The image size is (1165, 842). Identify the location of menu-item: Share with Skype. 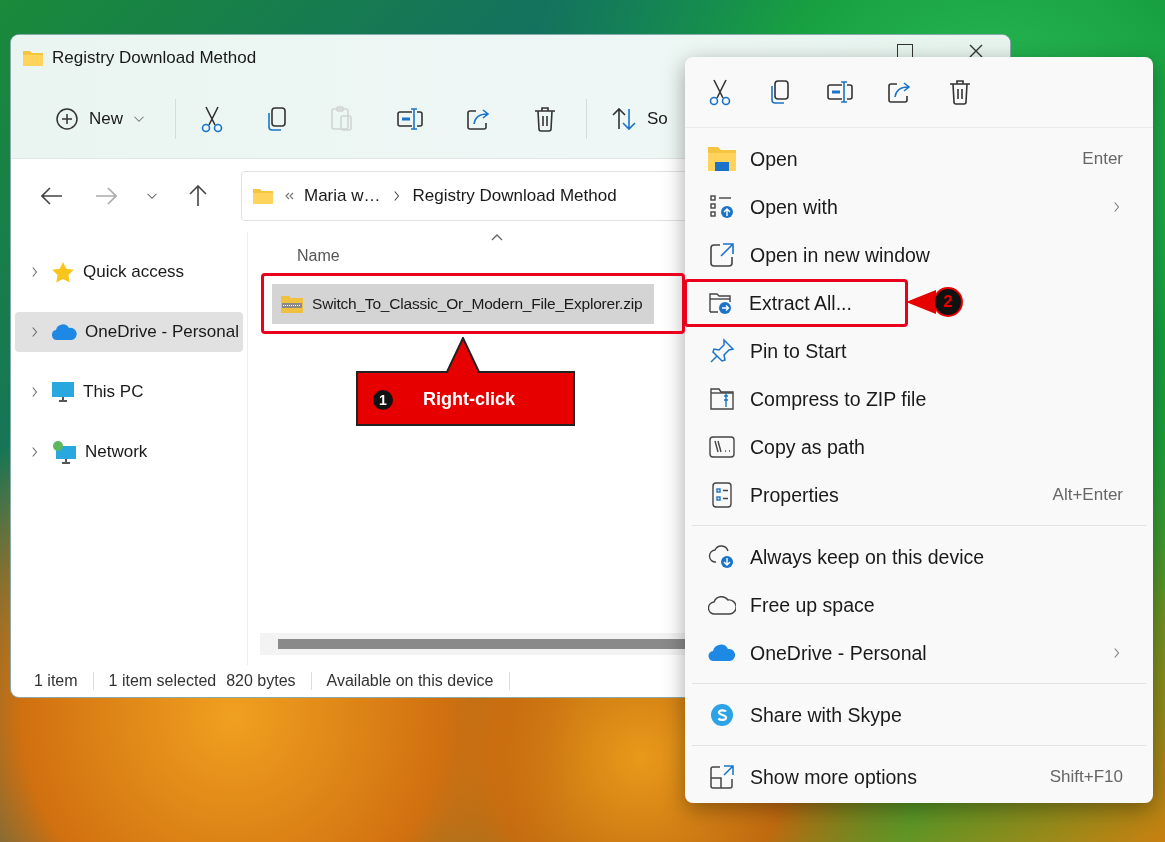
(799, 715).